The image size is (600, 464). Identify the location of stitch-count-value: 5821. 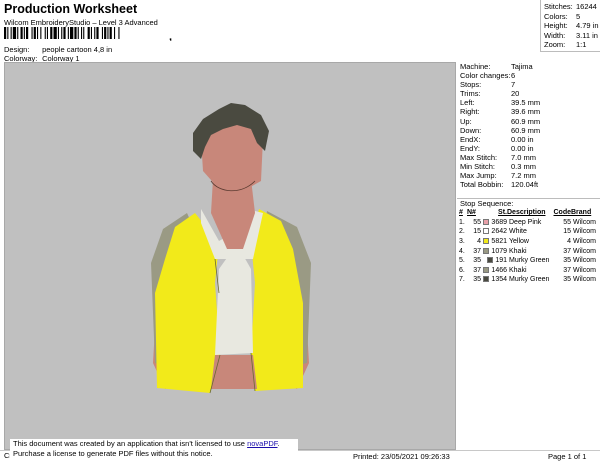
(499, 241).